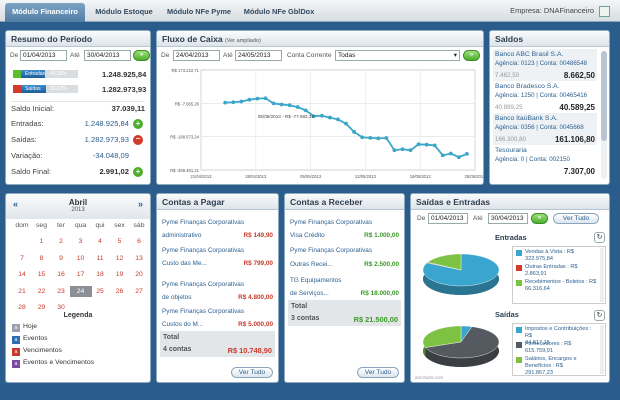 This screenshot has width=620, height=400. I want to click on resumo-date-to: 30/04/2013, so click(107, 55).